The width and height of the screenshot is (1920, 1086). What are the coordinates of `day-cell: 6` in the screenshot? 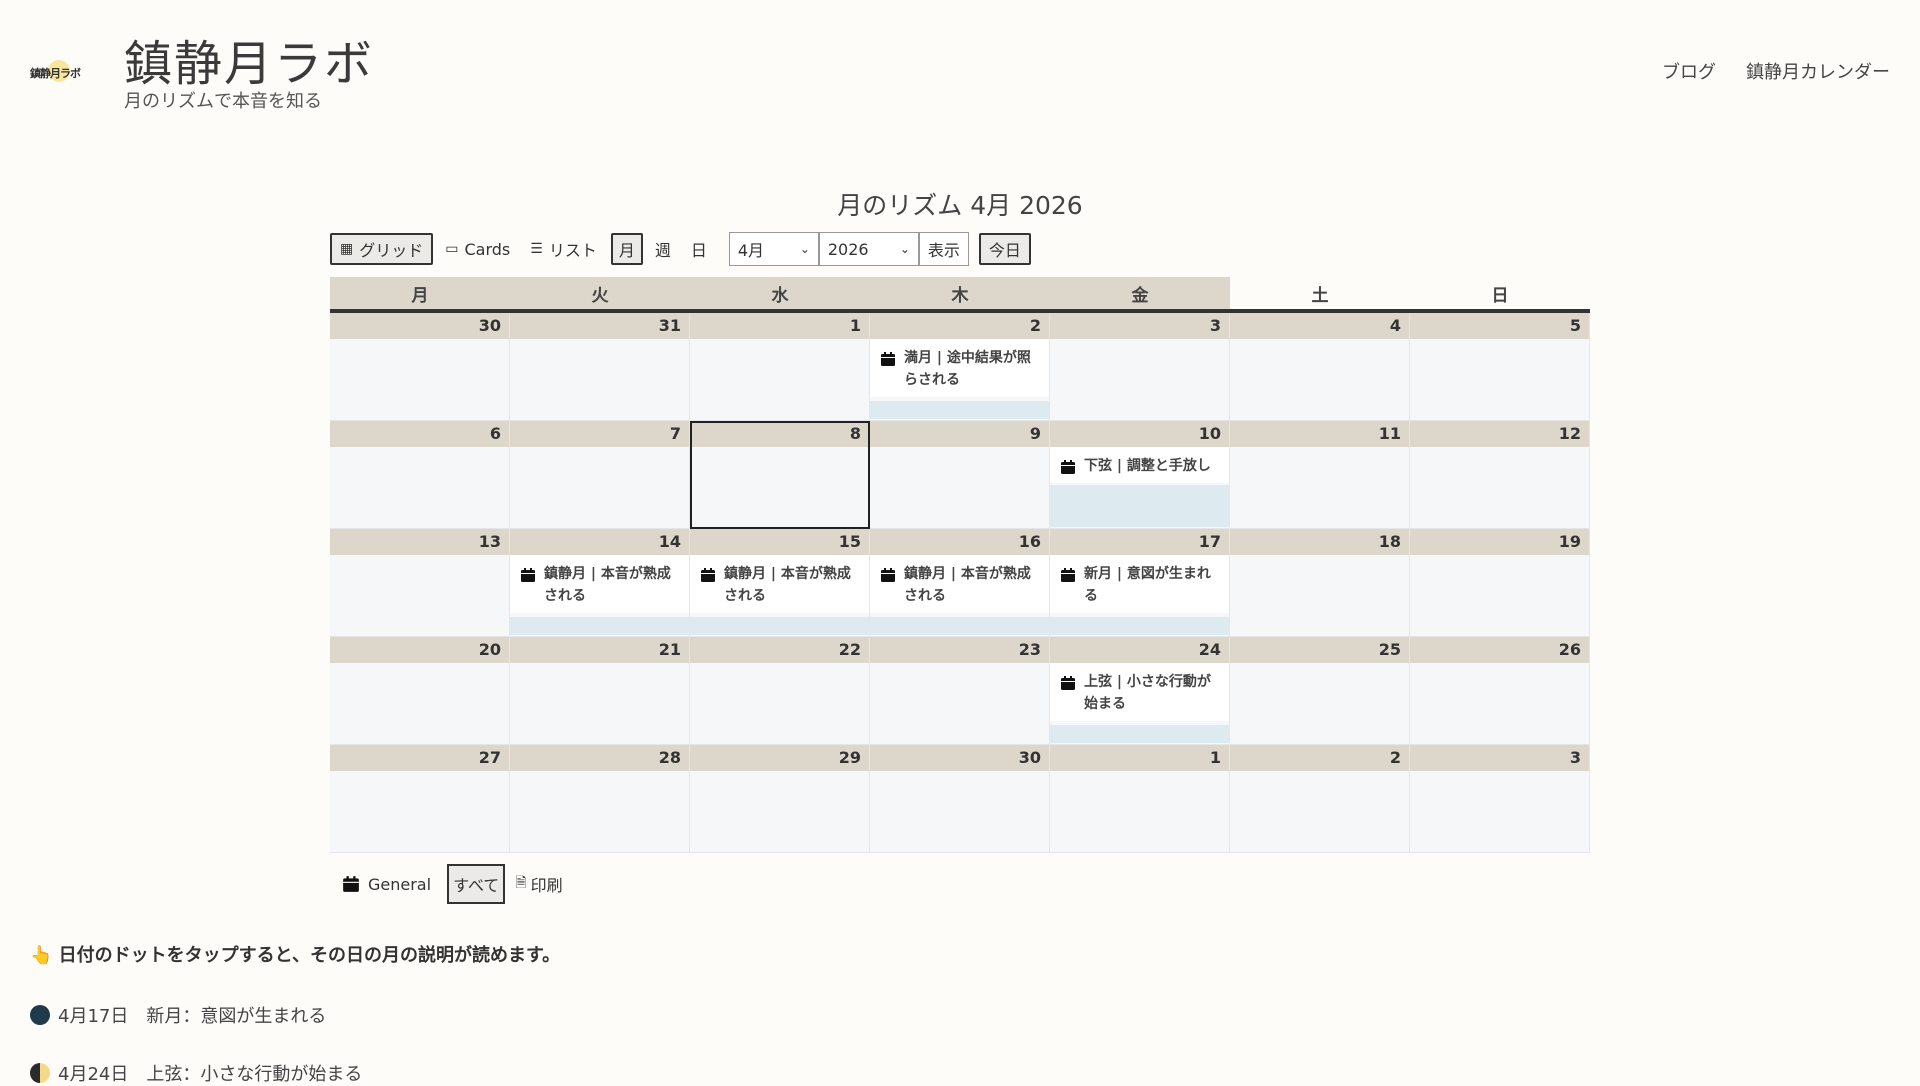 It's located at (420, 475).